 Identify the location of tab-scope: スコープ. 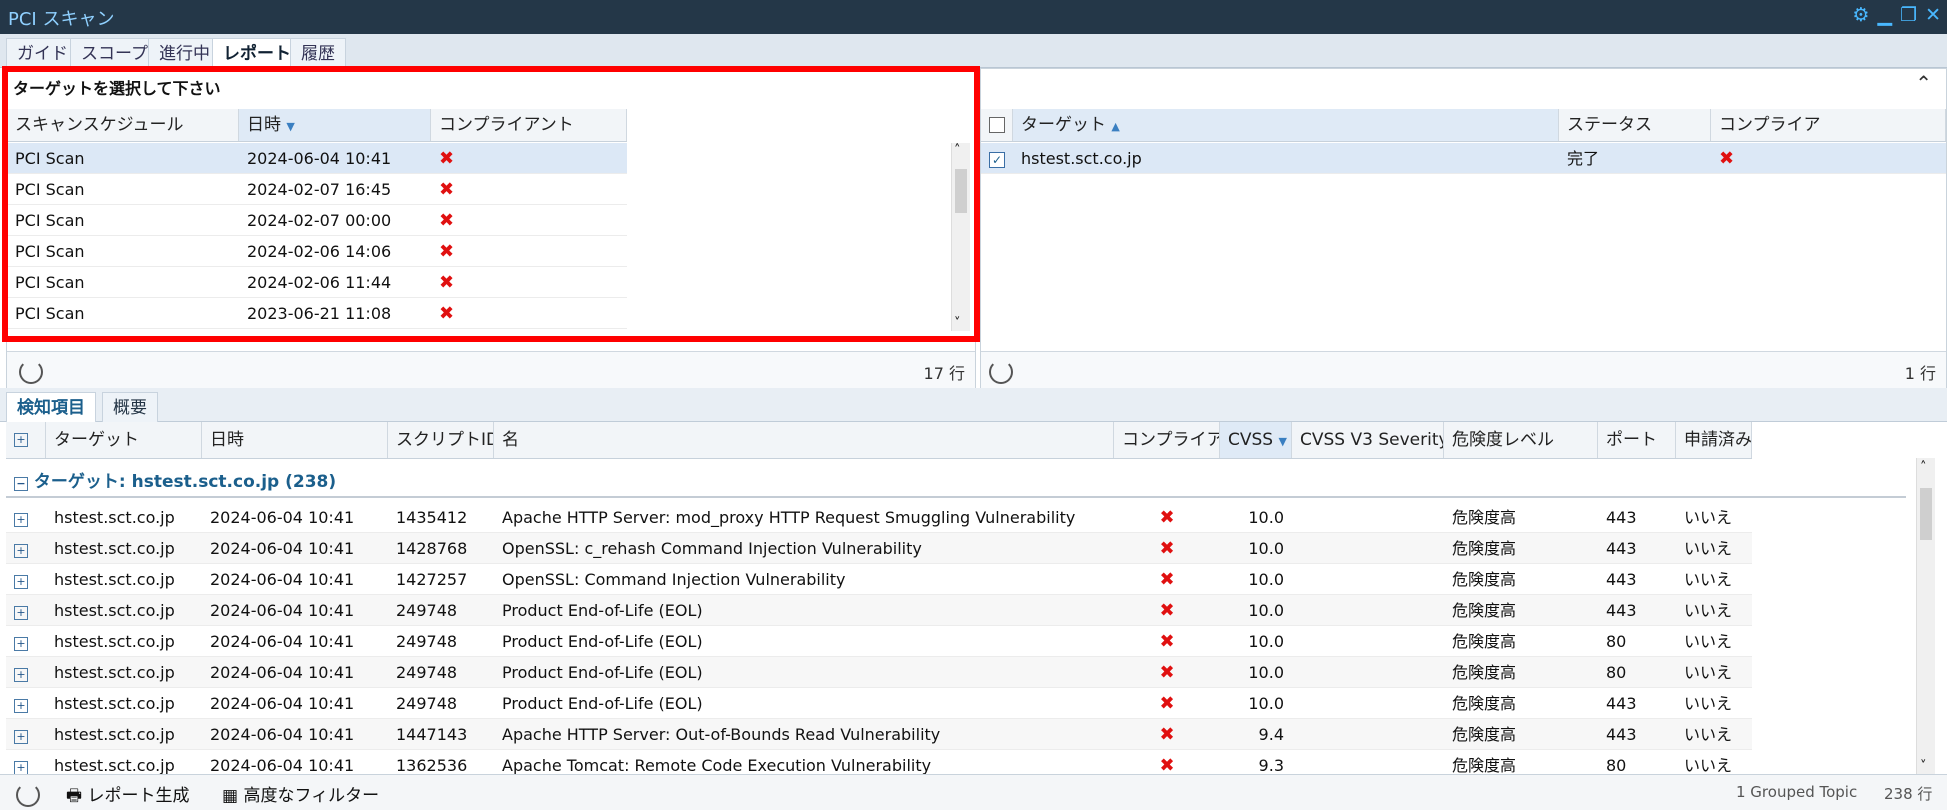
(114, 53).